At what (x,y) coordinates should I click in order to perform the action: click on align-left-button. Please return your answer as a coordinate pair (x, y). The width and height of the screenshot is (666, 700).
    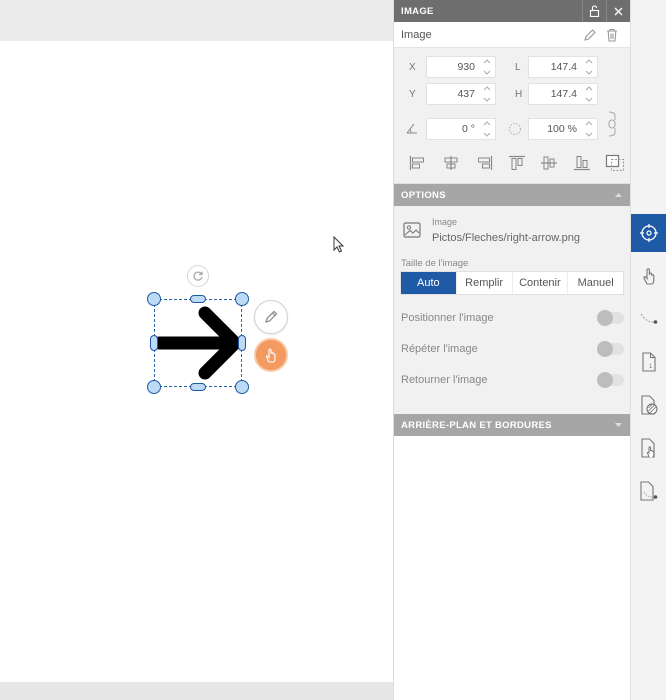
    Looking at the image, I should click on (418, 163).